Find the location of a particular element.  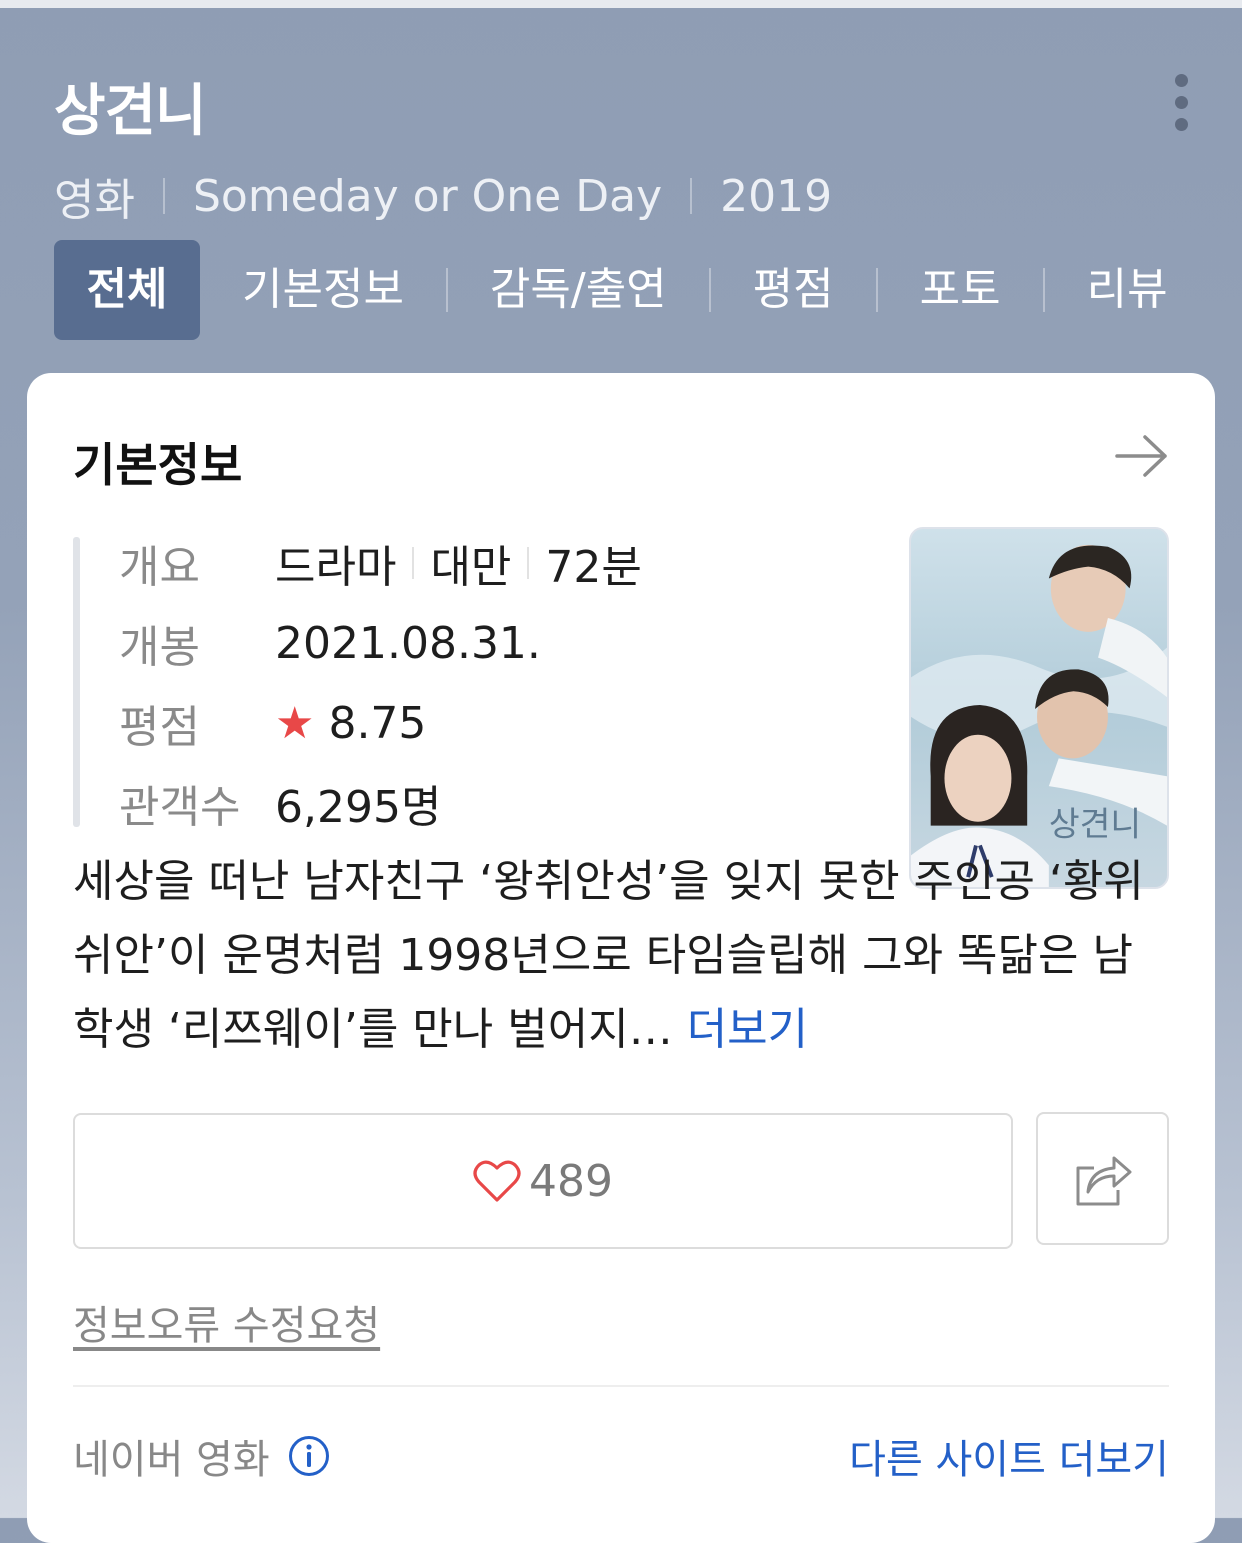

info-icon is located at coordinates (309, 1456).